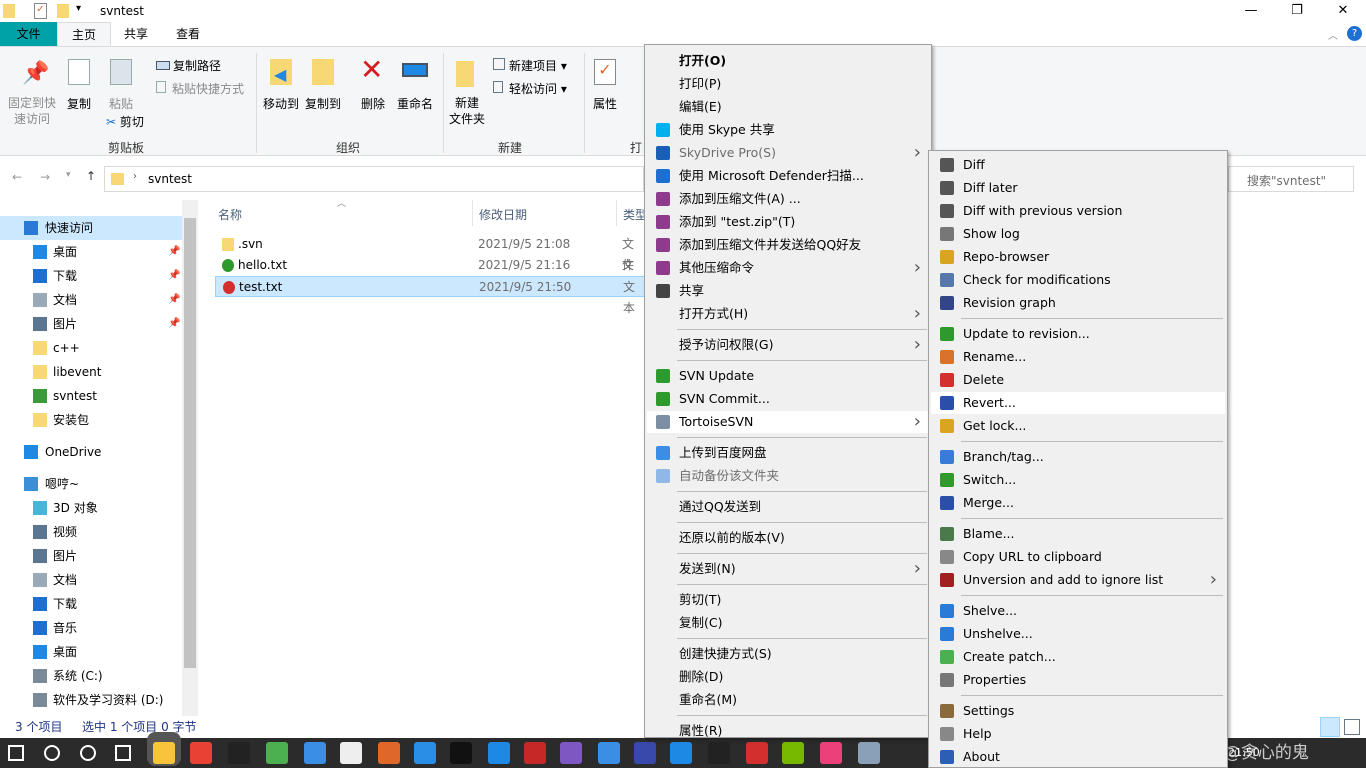  I want to click on new-item-button: 新建项目 ▾, so click(530, 65).